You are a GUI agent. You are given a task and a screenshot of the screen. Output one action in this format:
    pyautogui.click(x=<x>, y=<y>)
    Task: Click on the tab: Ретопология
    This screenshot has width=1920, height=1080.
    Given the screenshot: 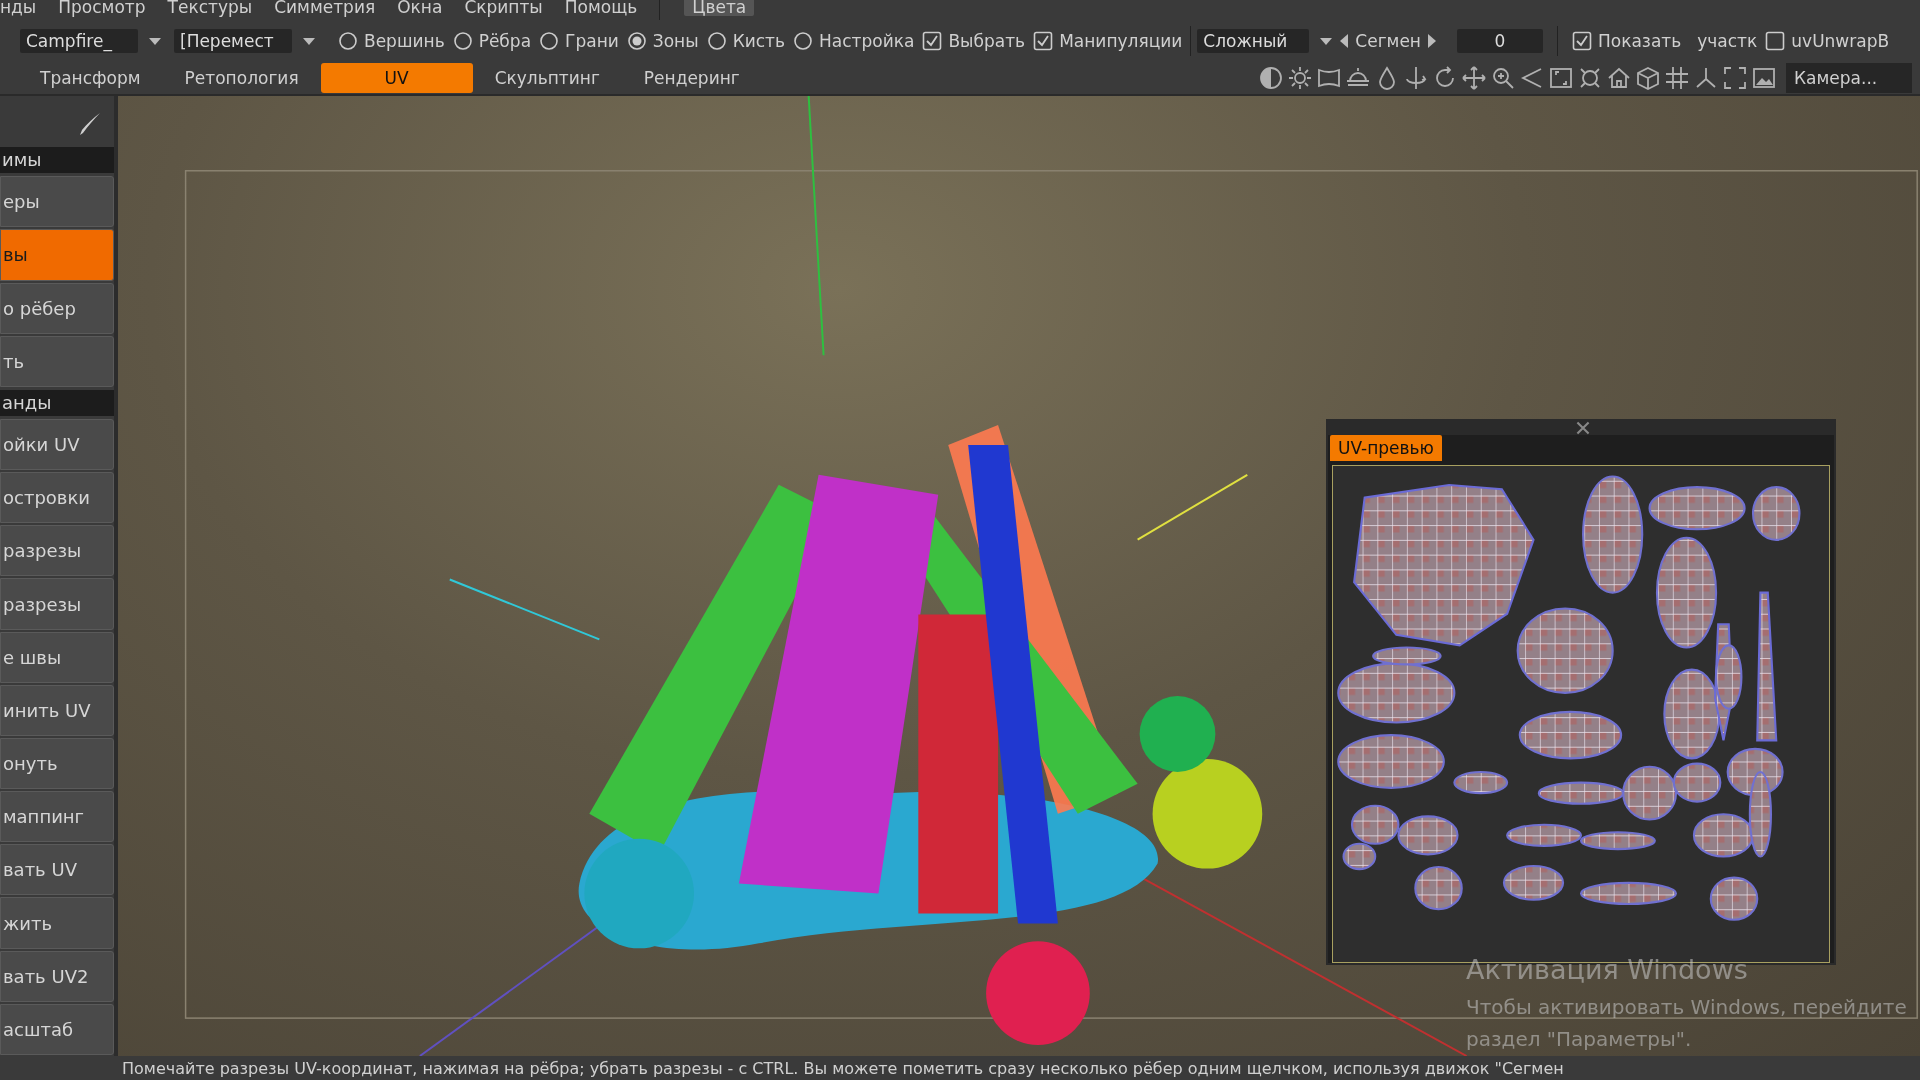 What is the action you would take?
    pyautogui.click(x=241, y=78)
    